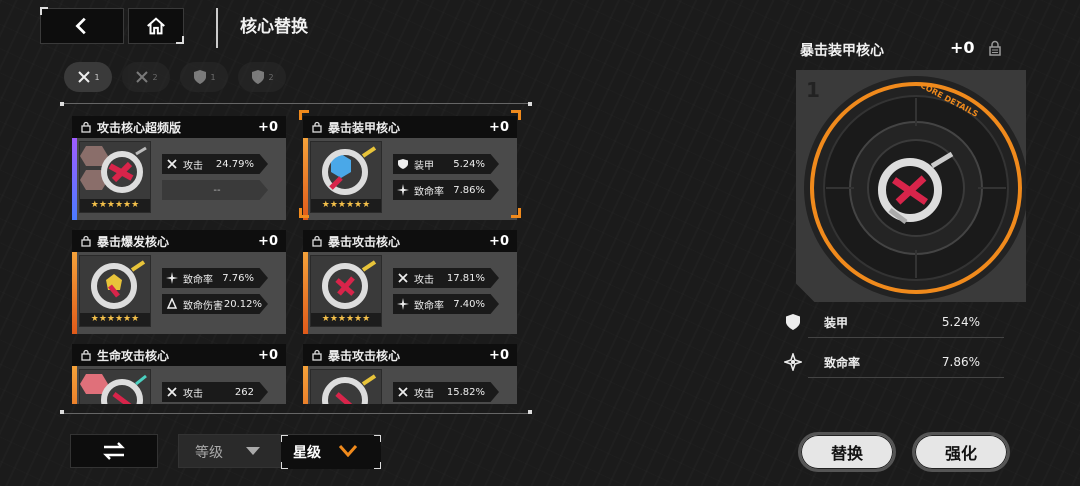 The image size is (1080, 486). I want to click on stat-row: 装甲 5.24%, so click(446, 164).